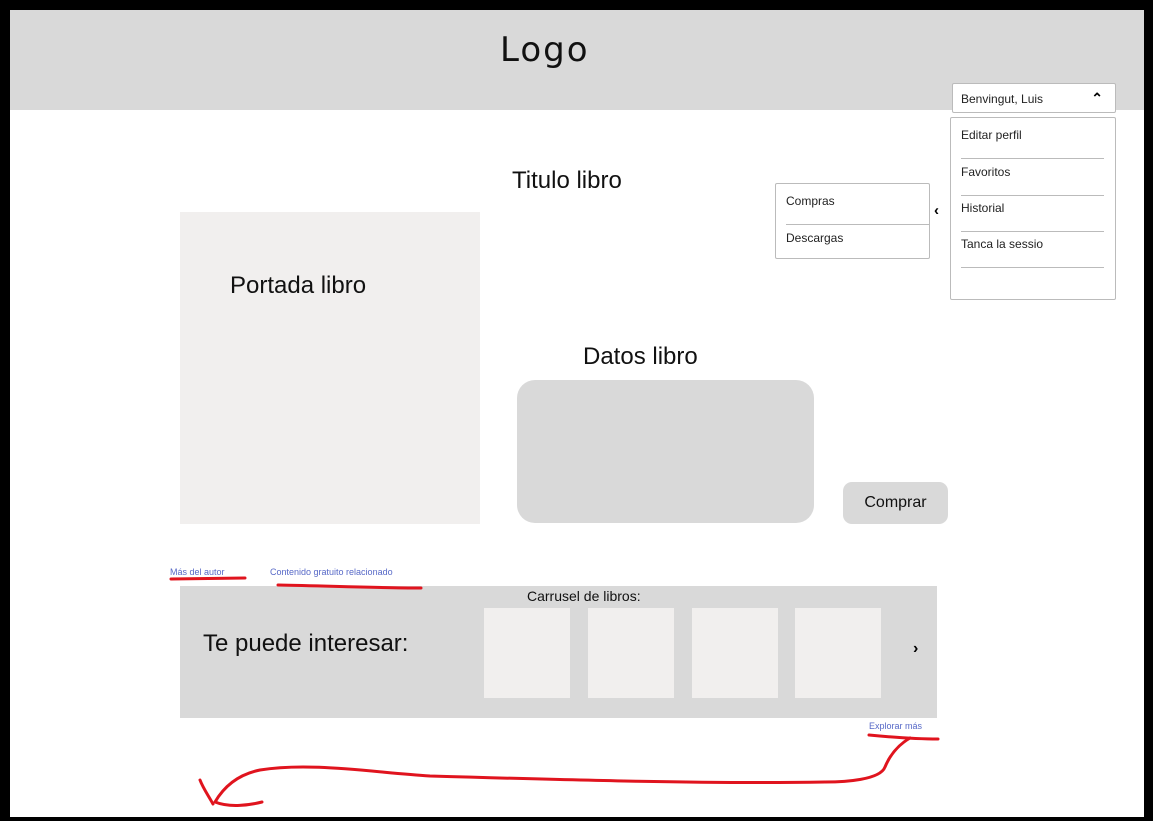 The image size is (1153, 821). Describe the element at coordinates (895, 503) in the screenshot. I see `buy-button: Comprar` at that location.